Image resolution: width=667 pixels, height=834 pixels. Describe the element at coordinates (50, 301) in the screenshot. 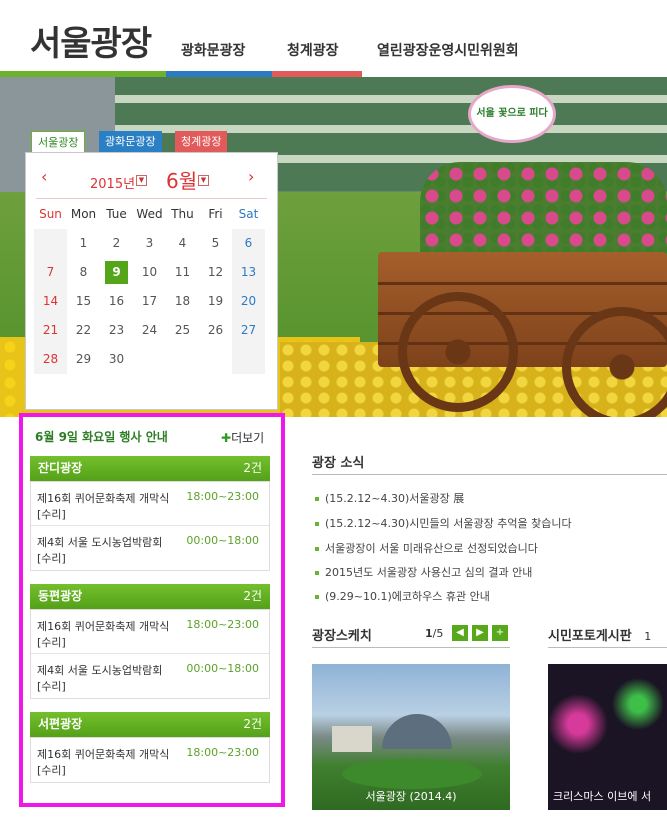

I see `calendar-day: 14` at that location.